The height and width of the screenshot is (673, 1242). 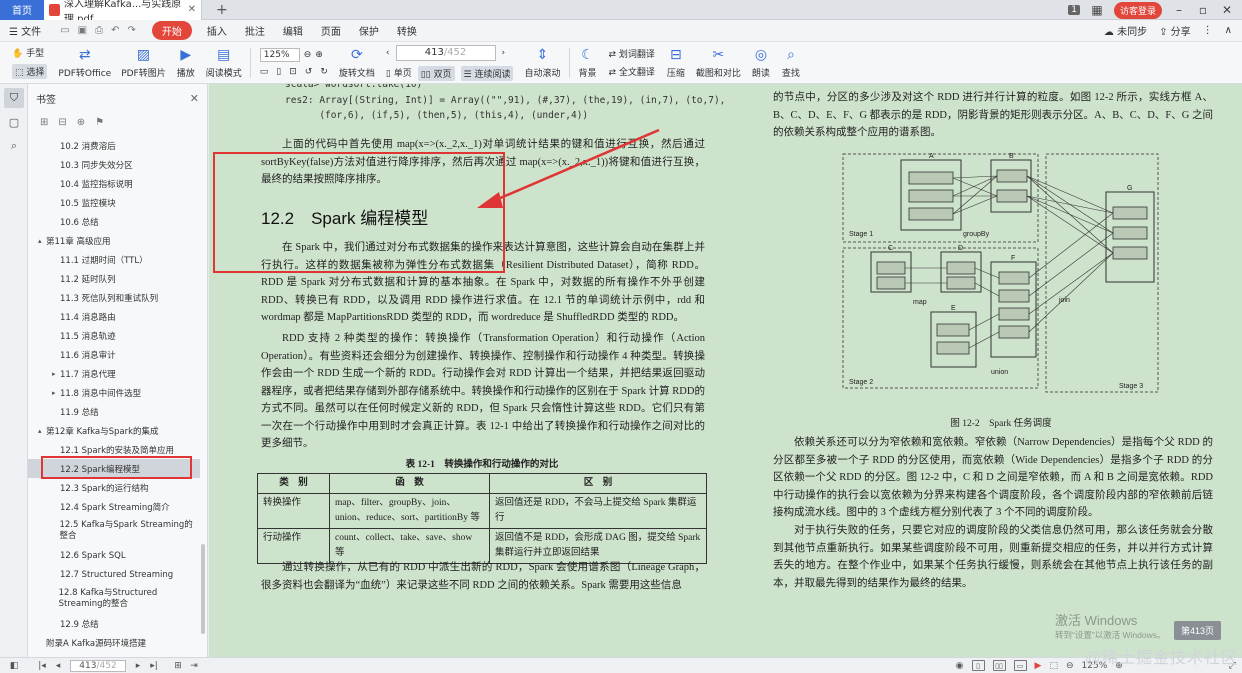 What do you see at coordinates (58, 666) in the screenshot?
I see `prev-page-status-icon: ◂` at bounding box center [58, 666].